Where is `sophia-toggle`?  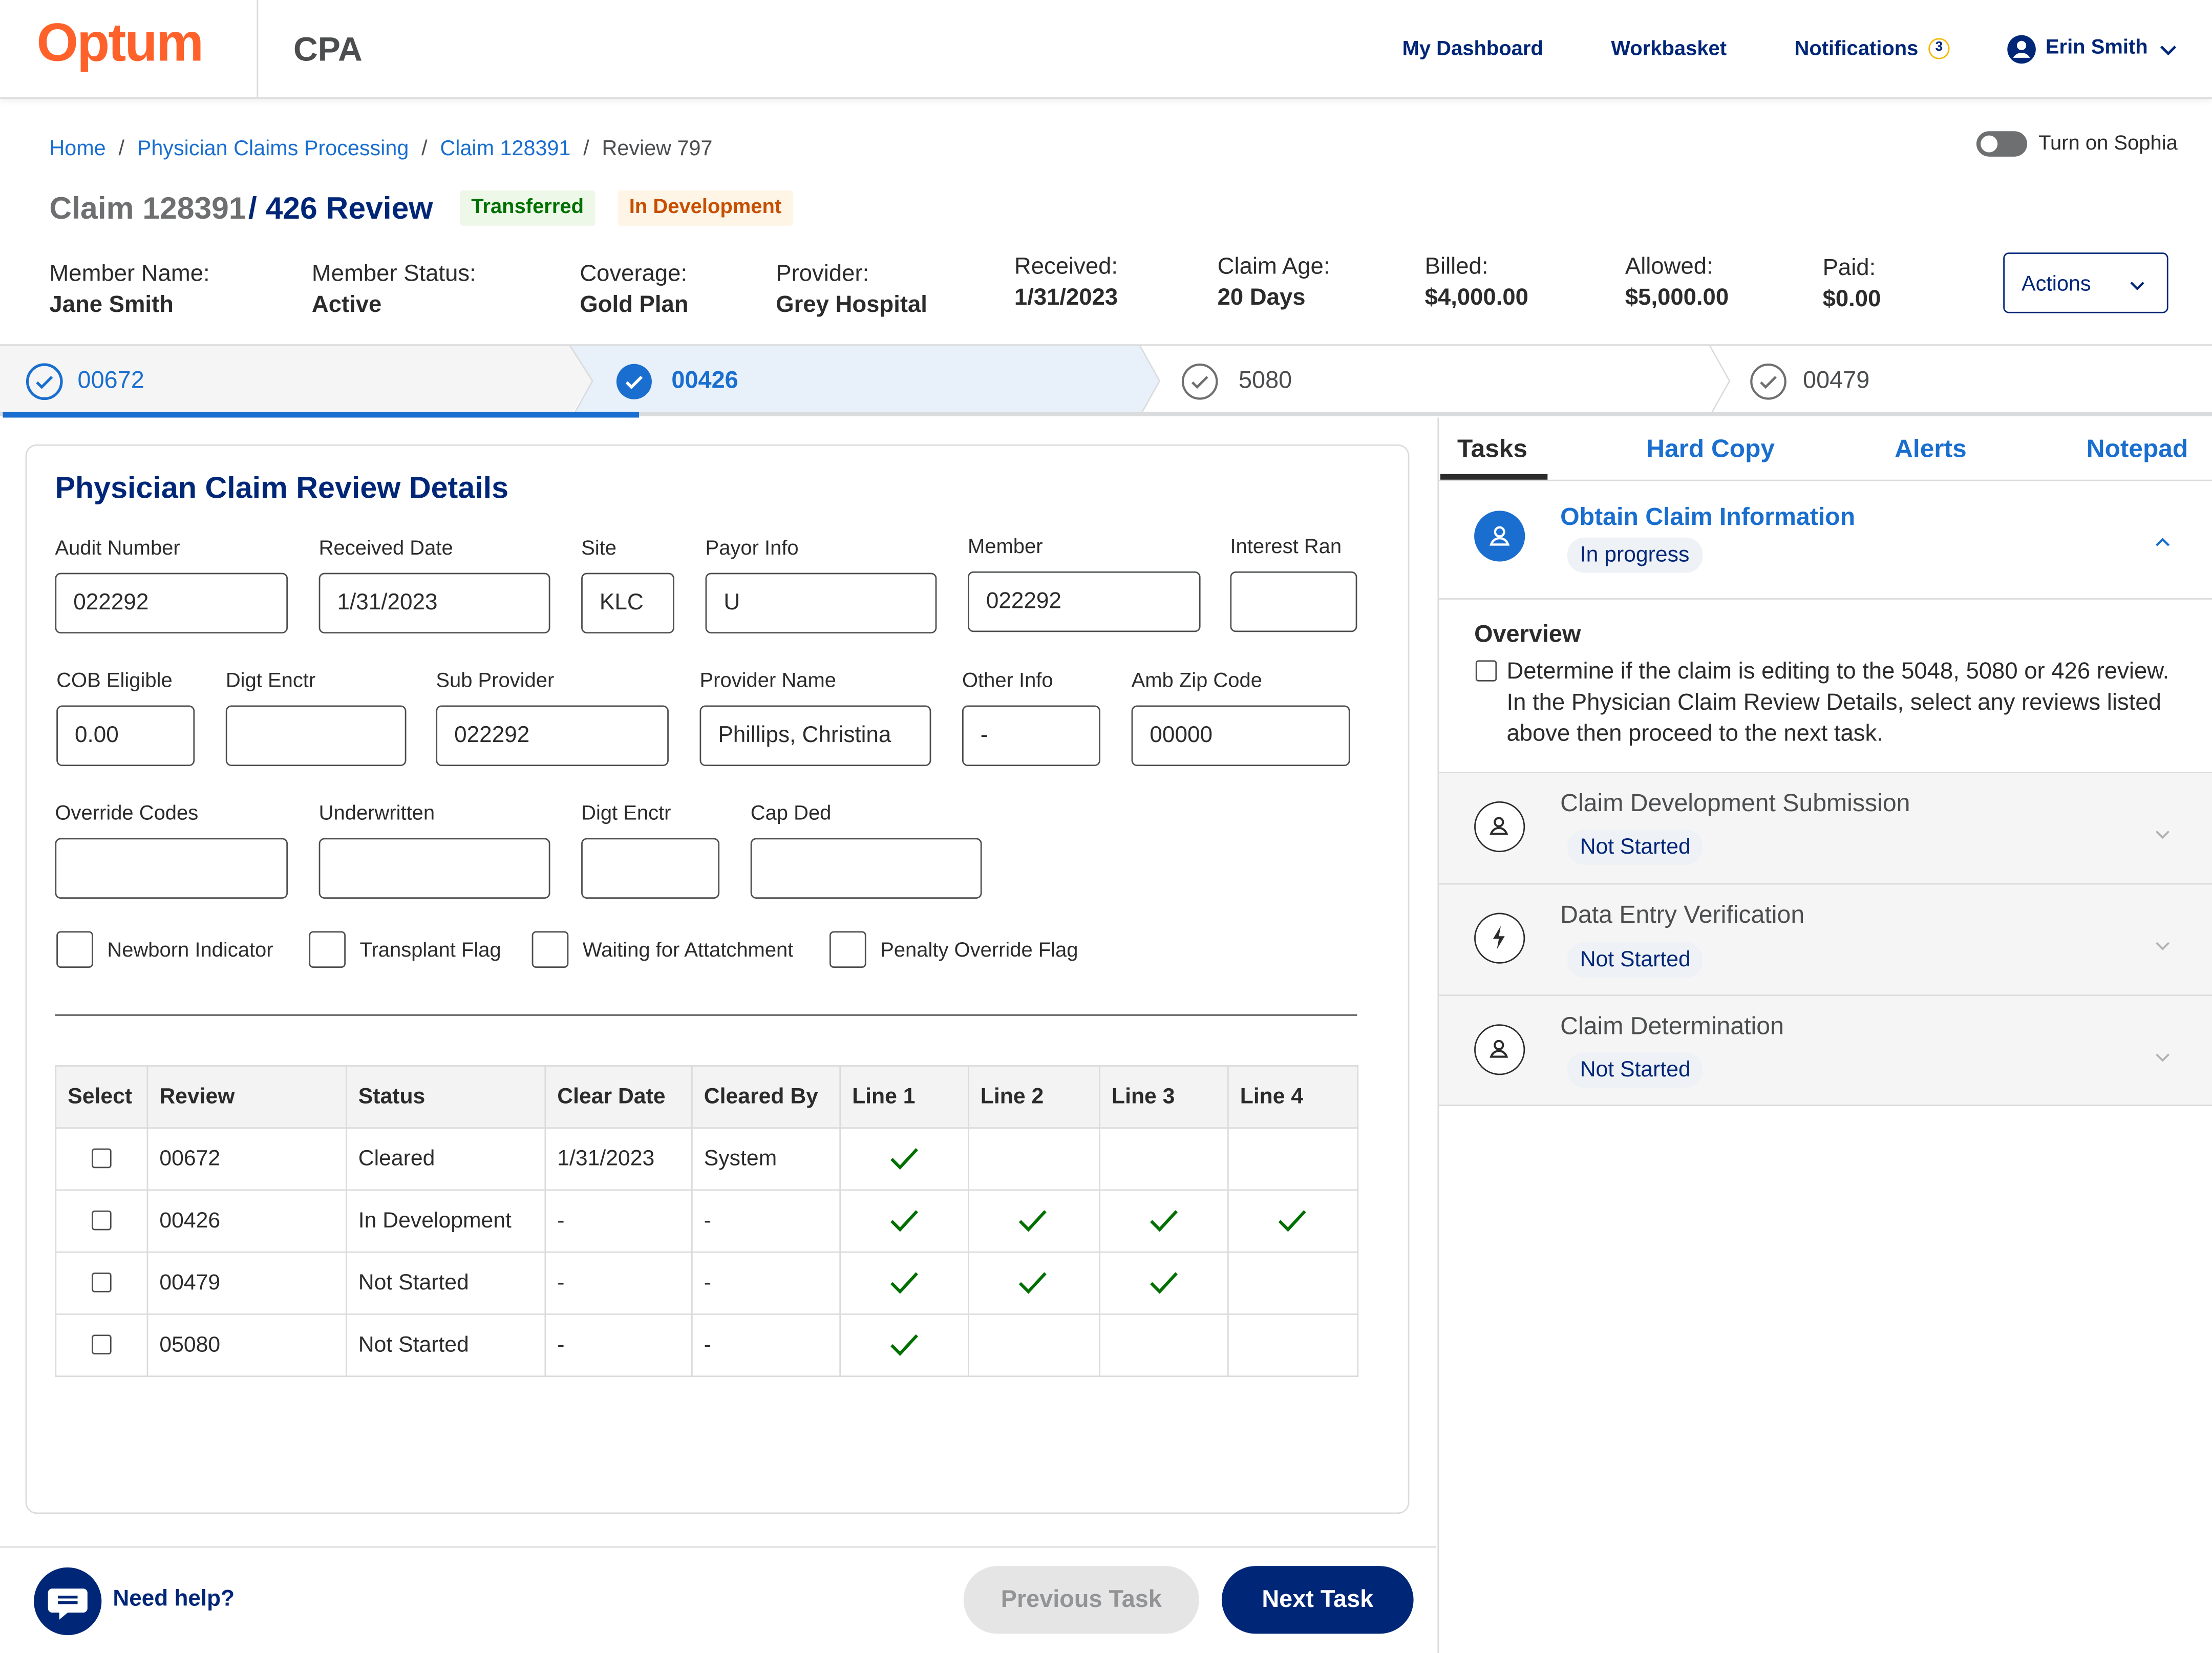 sophia-toggle is located at coordinates (2002, 144).